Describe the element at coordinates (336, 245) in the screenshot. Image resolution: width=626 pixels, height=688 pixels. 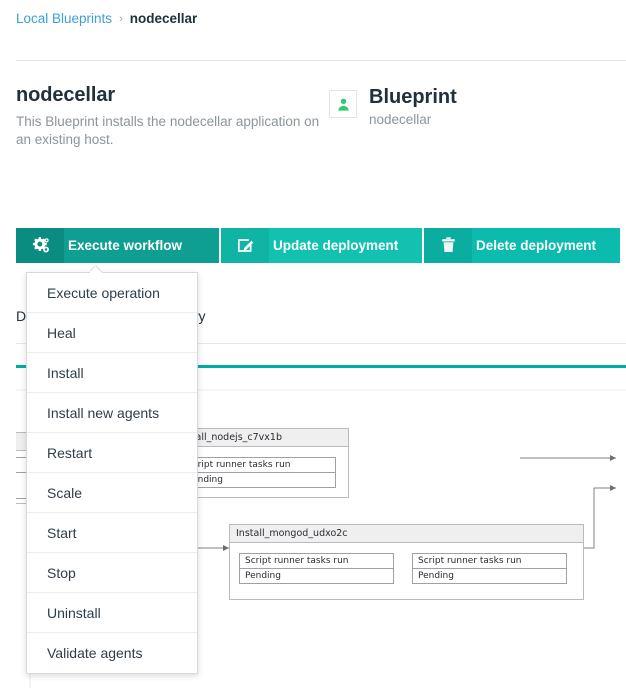
I see `update-deployment-label: Update deployment` at that location.